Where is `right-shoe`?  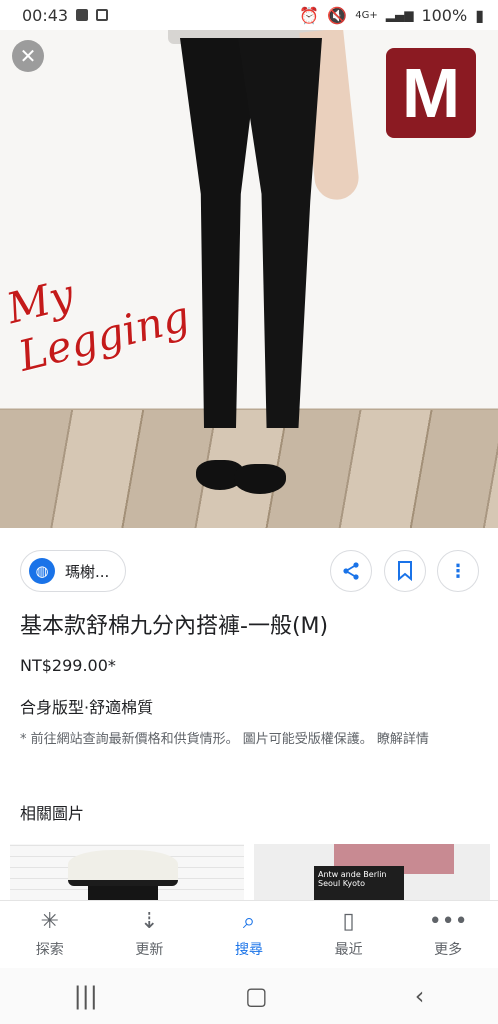
right-shoe is located at coordinates (260, 479).